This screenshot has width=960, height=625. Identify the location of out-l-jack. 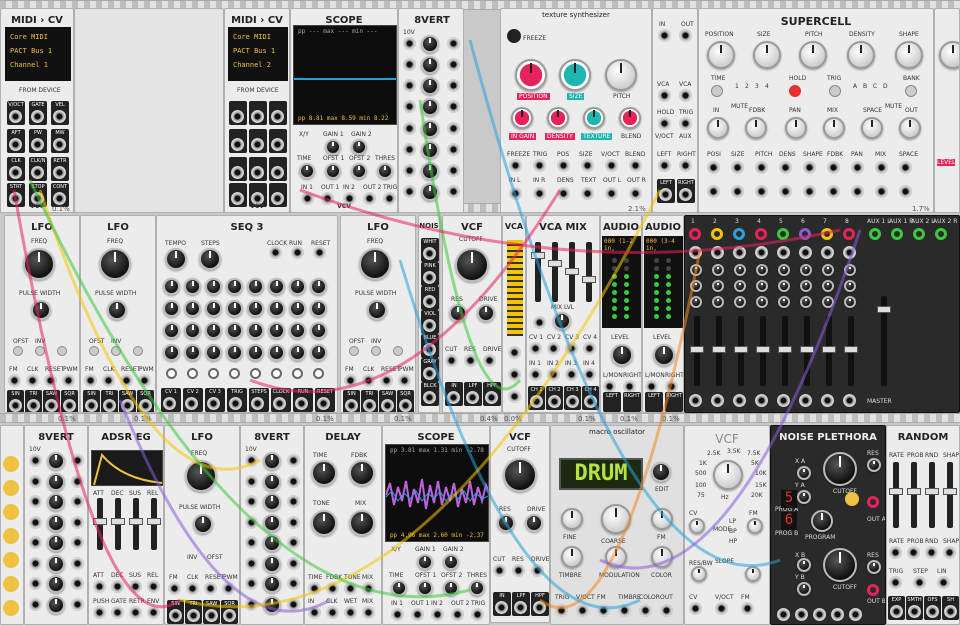
(611, 193).